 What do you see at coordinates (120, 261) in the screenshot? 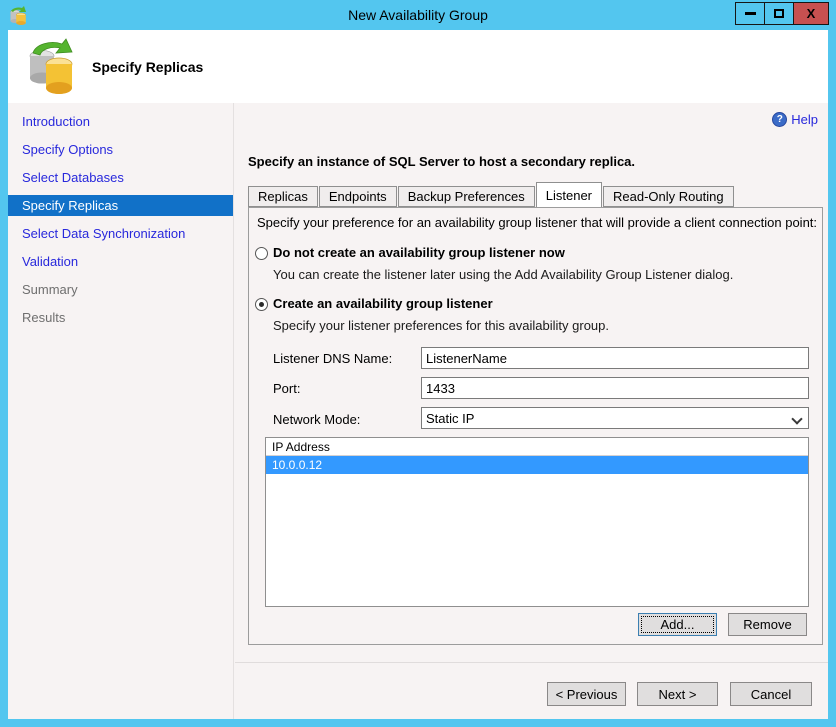
I see `sidebar-item-validation: Validation` at bounding box center [120, 261].